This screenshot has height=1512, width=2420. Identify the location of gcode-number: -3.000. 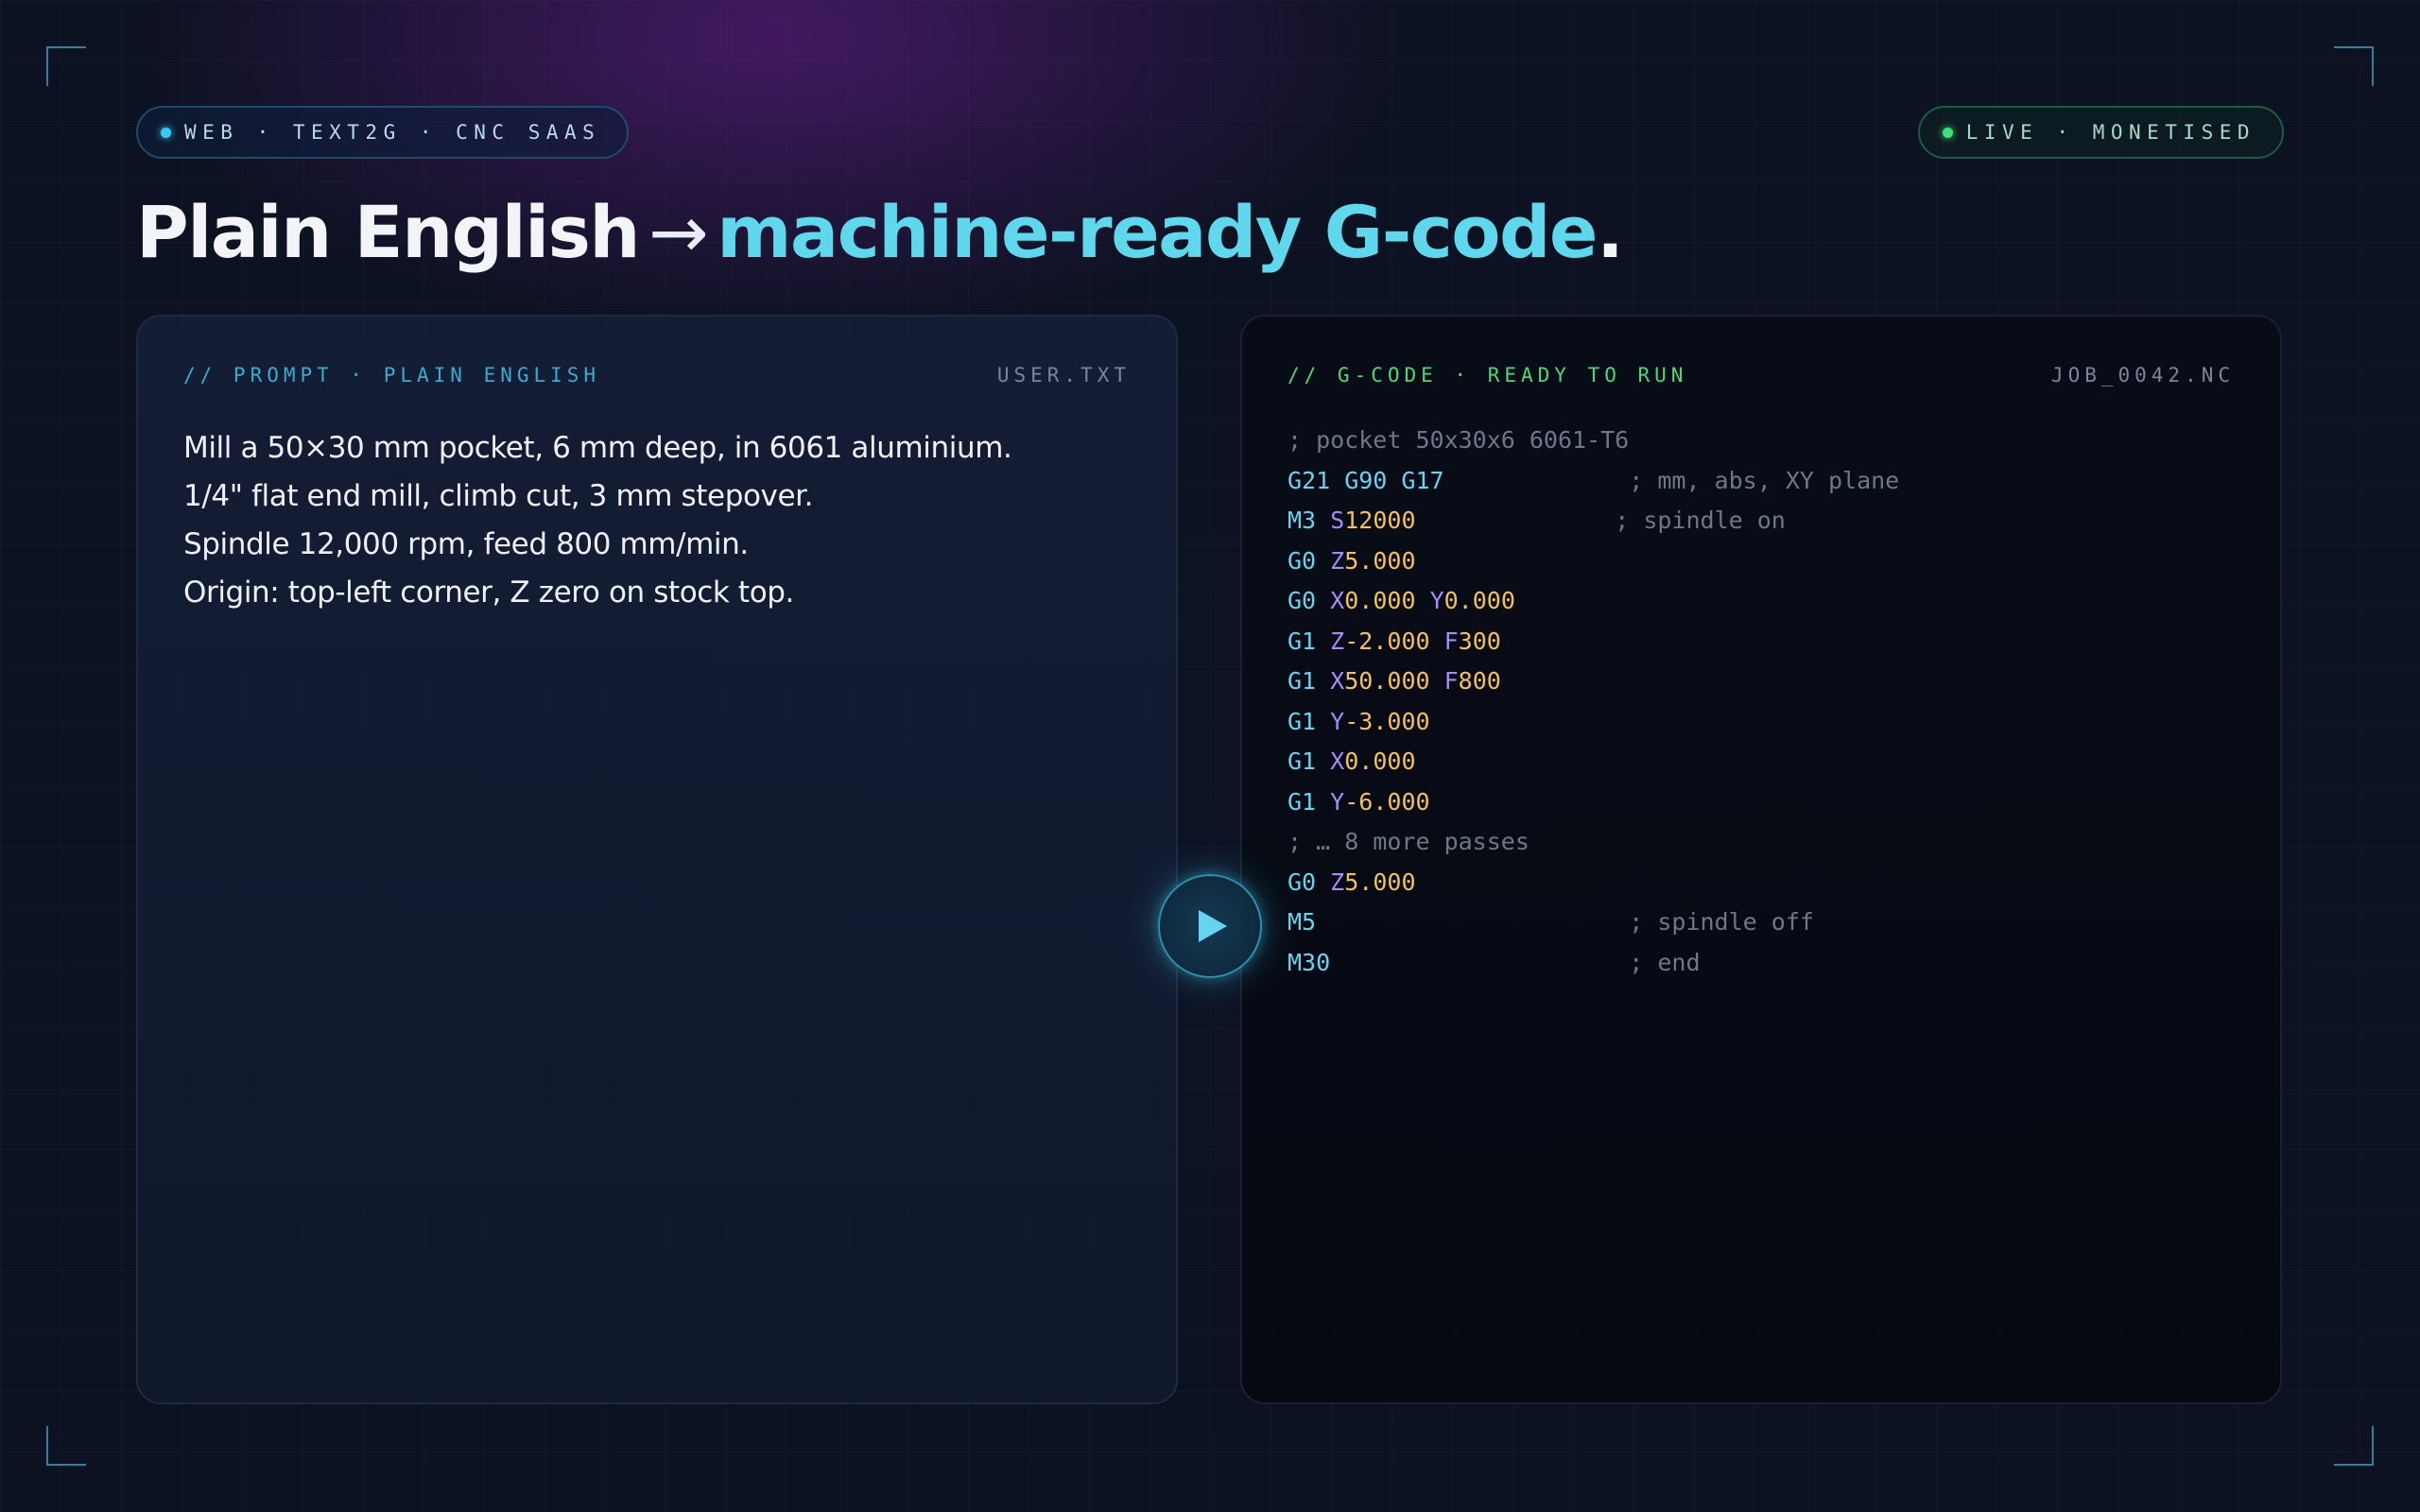
(1387, 721).